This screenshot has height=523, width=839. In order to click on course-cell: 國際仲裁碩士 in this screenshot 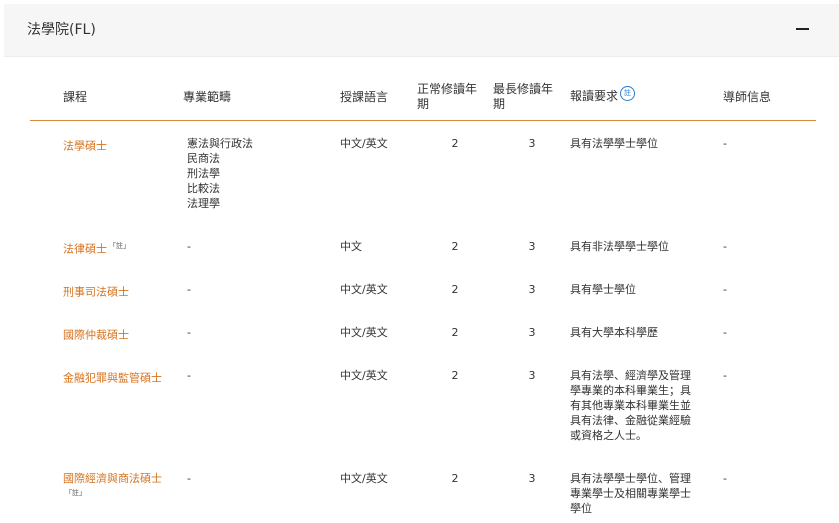, I will do `click(118, 334)`.